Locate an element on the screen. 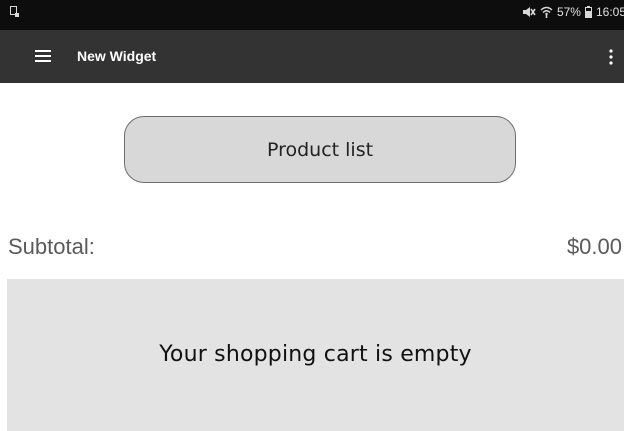 The width and height of the screenshot is (624, 431). cart-empty-message: Your shopping cart is empty is located at coordinates (315, 354).